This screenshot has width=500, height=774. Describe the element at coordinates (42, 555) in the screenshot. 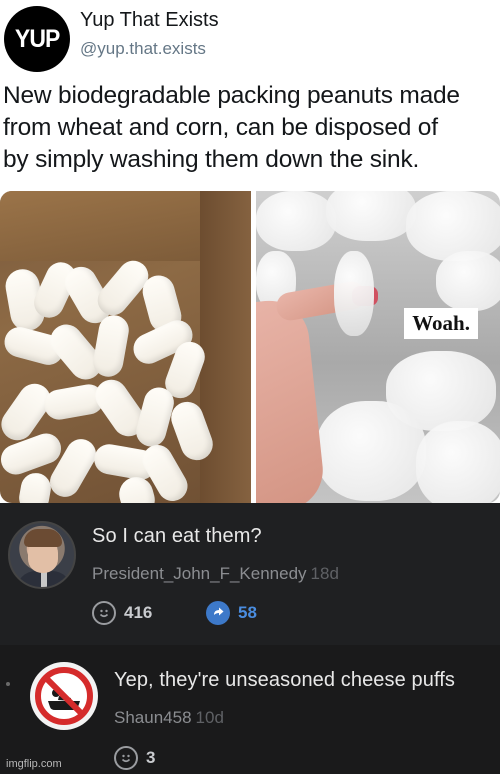

I see `portrait-avatar` at that location.